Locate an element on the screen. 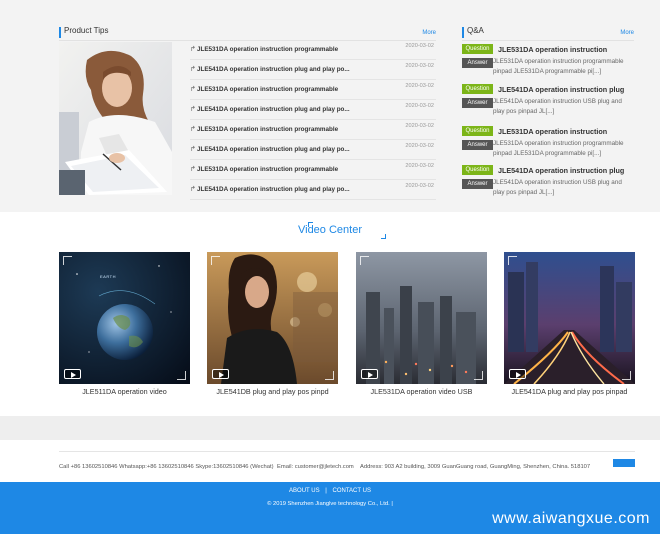 This screenshot has width=660, height=534. footer-links: ABOUT US | CONTACT US is located at coordinates (330, 491).